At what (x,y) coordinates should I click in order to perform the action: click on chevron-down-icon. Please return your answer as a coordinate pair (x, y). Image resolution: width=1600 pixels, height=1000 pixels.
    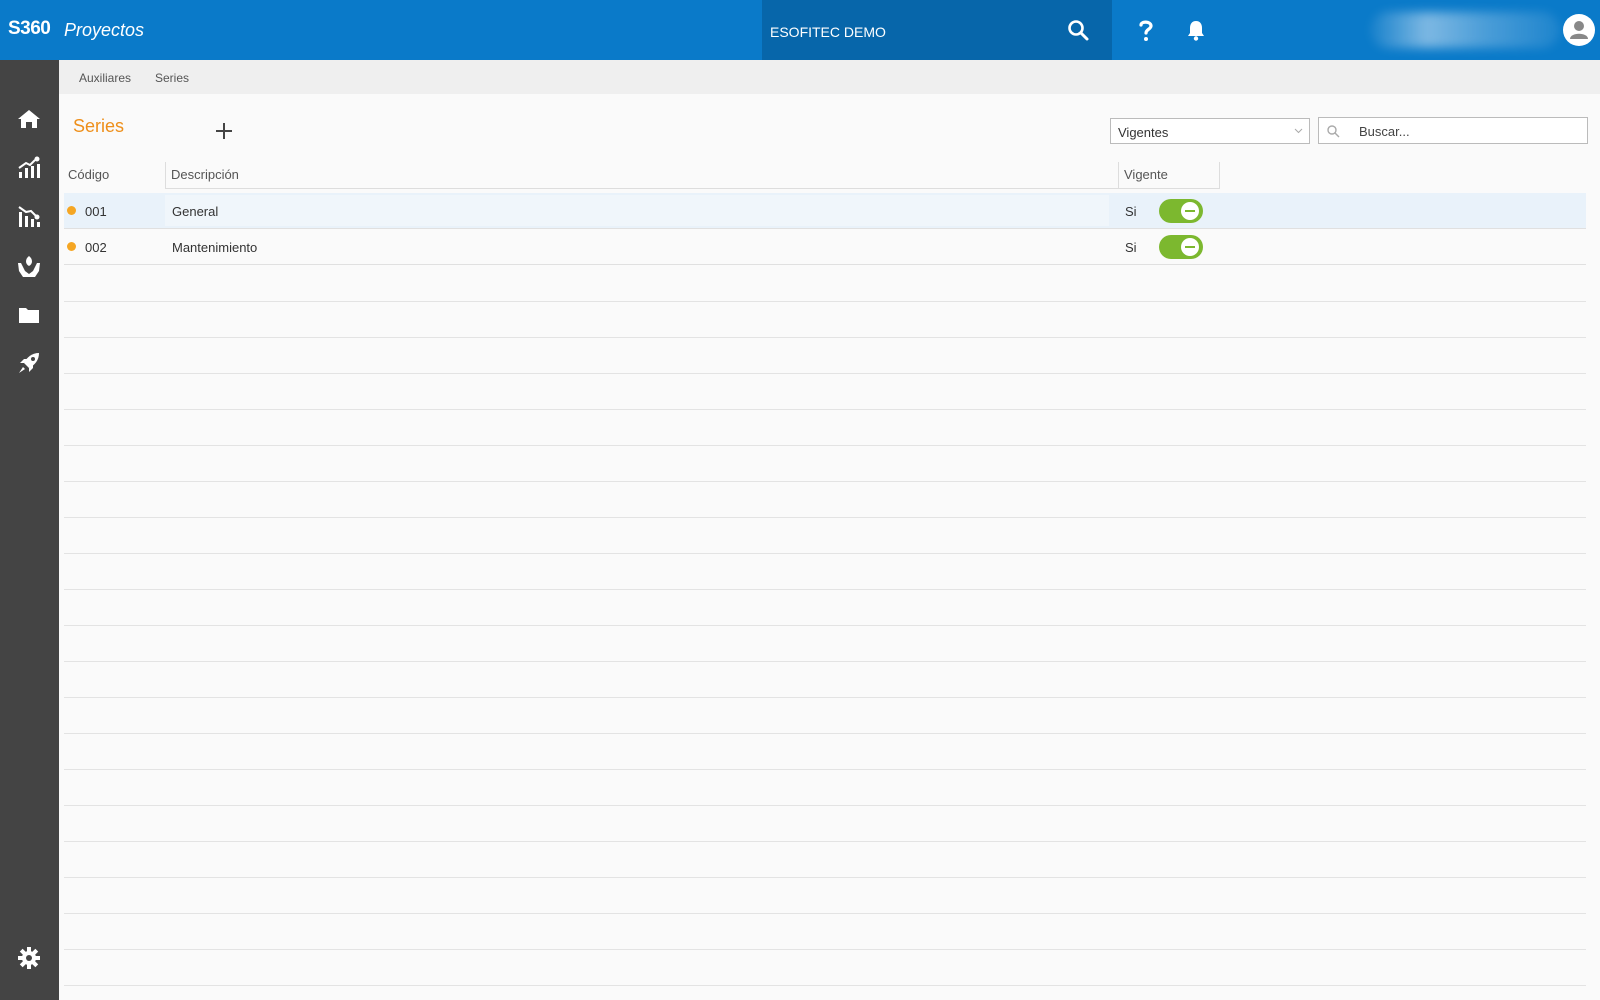
    Looking at the image, I should click on (1298, 131).